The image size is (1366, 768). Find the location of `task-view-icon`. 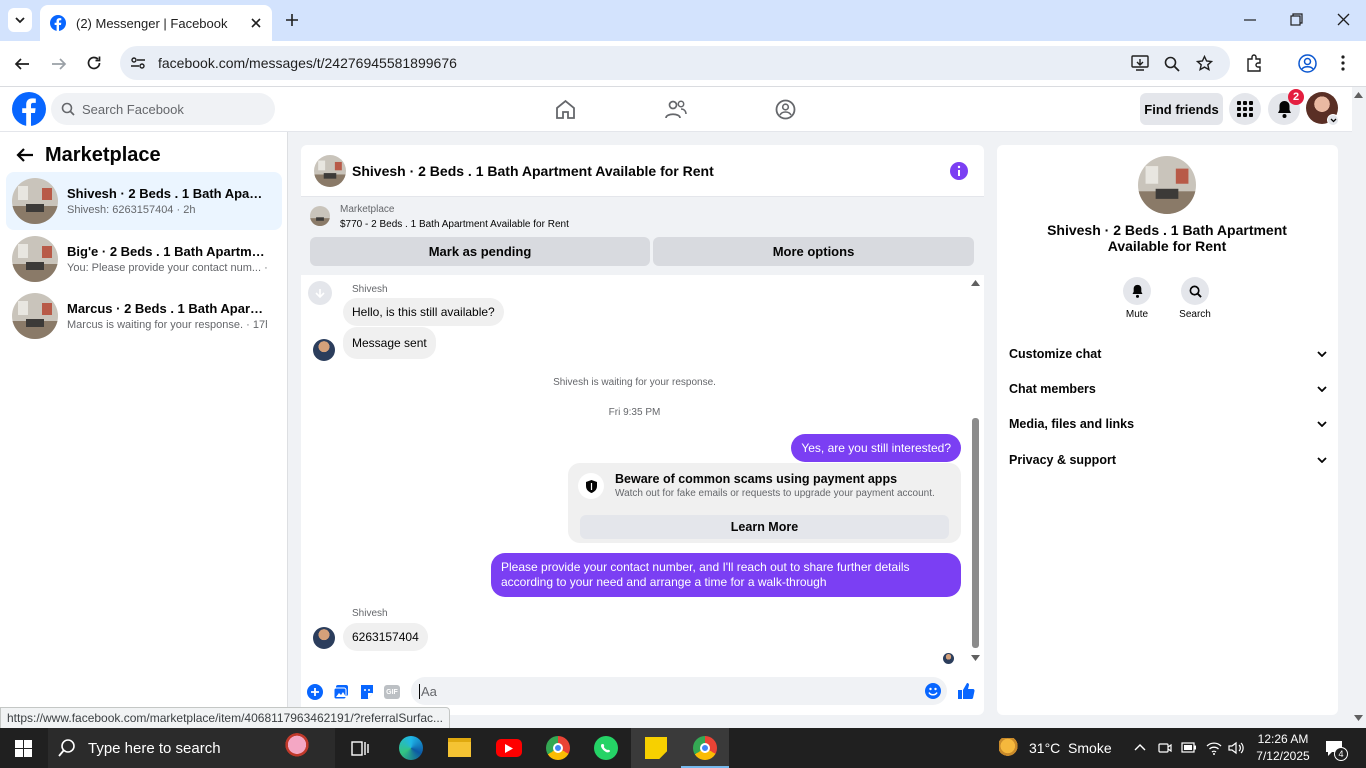

task-view-icon is located at coordinates (360, 748).